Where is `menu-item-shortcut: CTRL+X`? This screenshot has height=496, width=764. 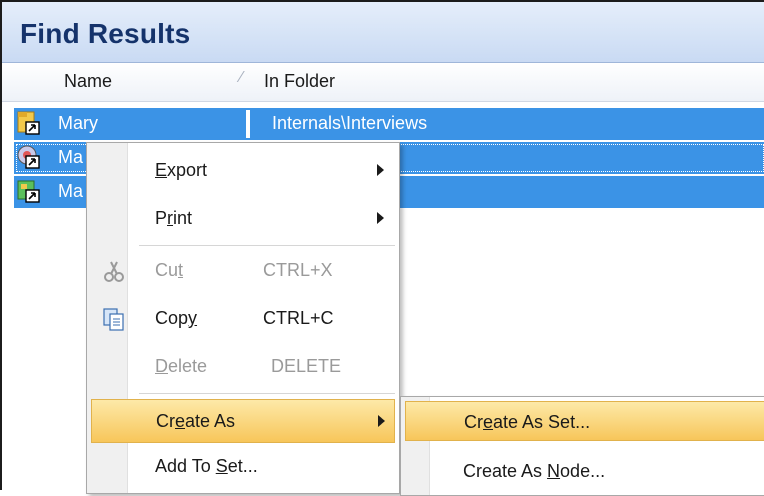 menu-item-shortcut: CTRL+X is located at coordinates (298, 270).